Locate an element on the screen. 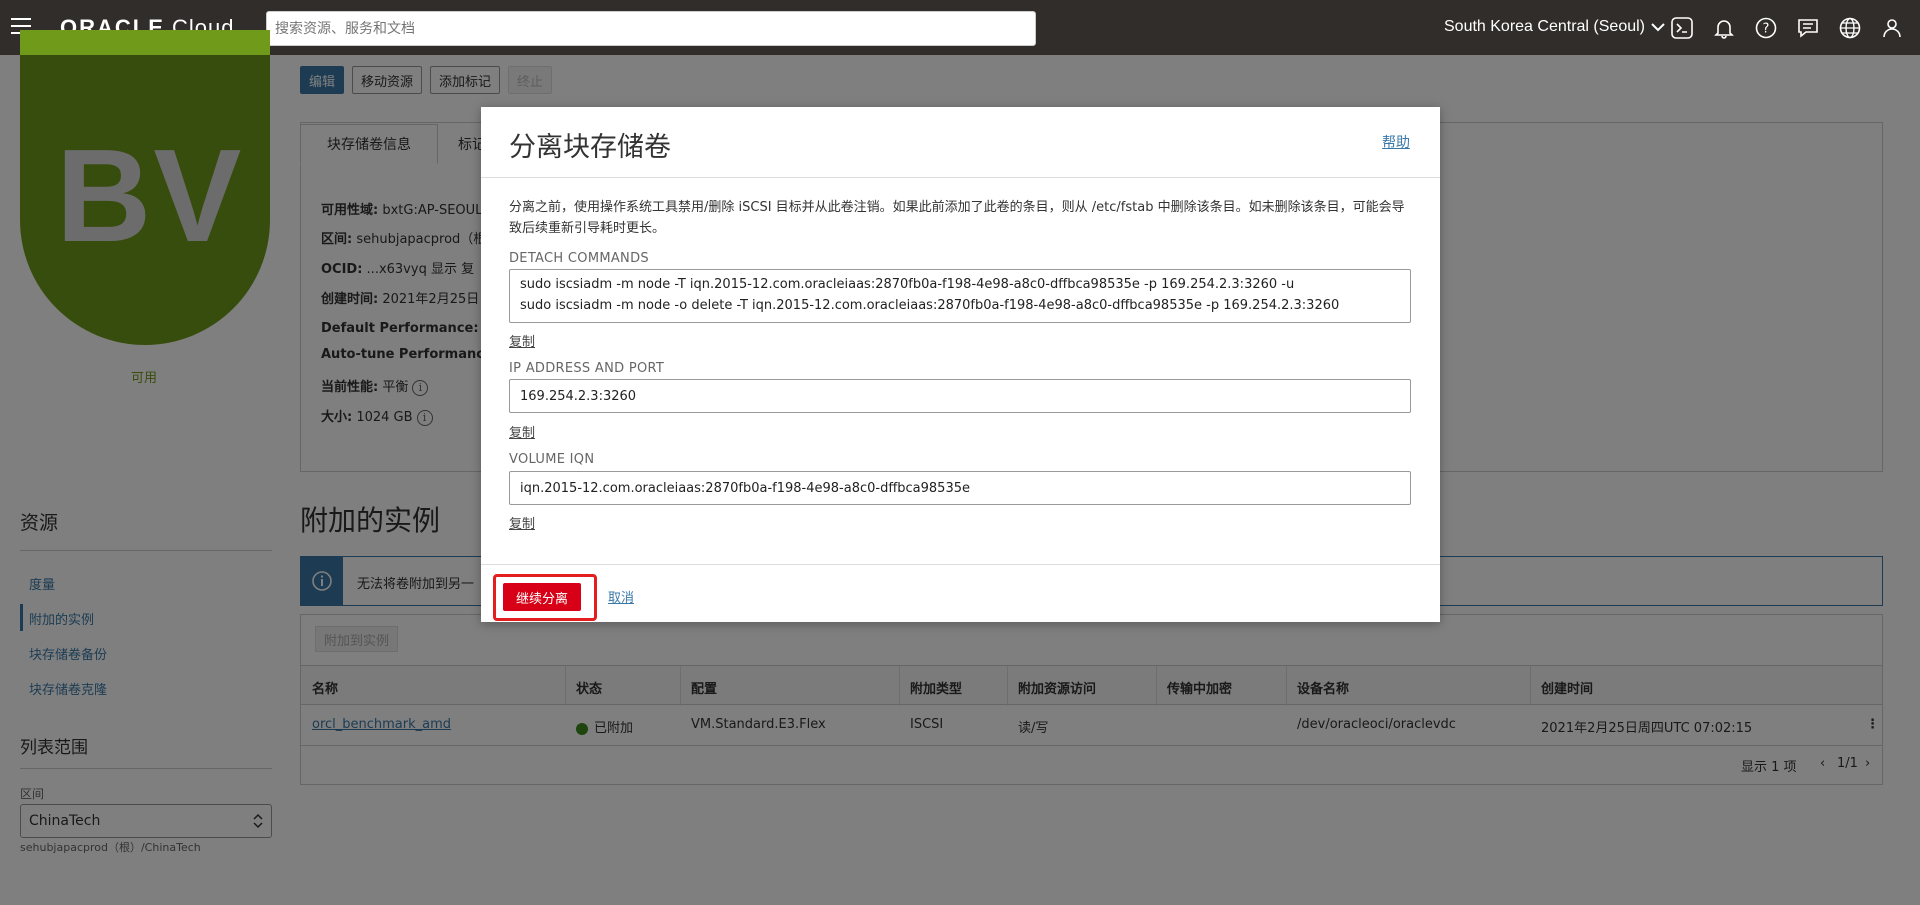 The image size is (1920, 905). detach-commands-label: DETACH COMMANDS is located at coordinates (579, 258).